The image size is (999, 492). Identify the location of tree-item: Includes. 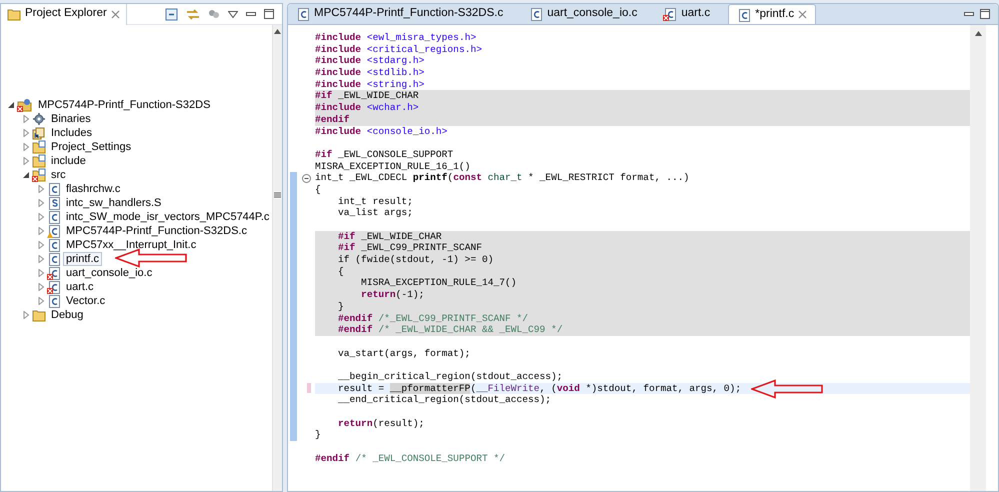
(71, 133).